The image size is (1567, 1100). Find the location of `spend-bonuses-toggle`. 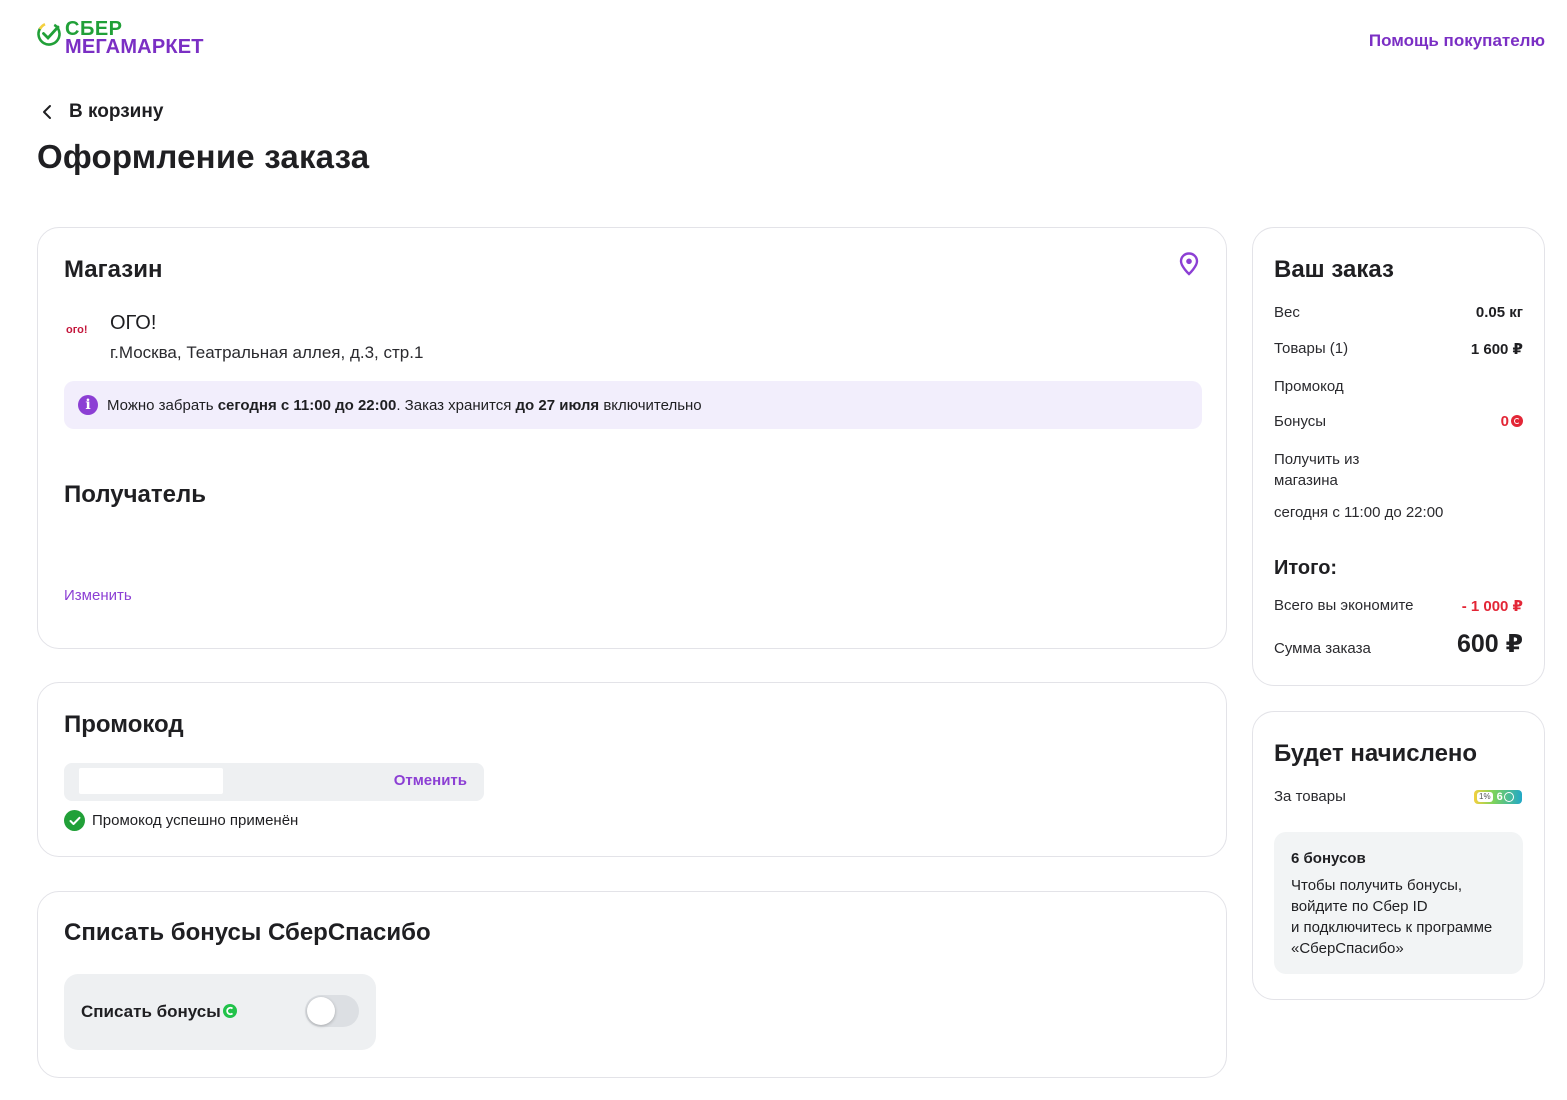

spend-bonuses-toggle is located at coordinates (332, 1011).